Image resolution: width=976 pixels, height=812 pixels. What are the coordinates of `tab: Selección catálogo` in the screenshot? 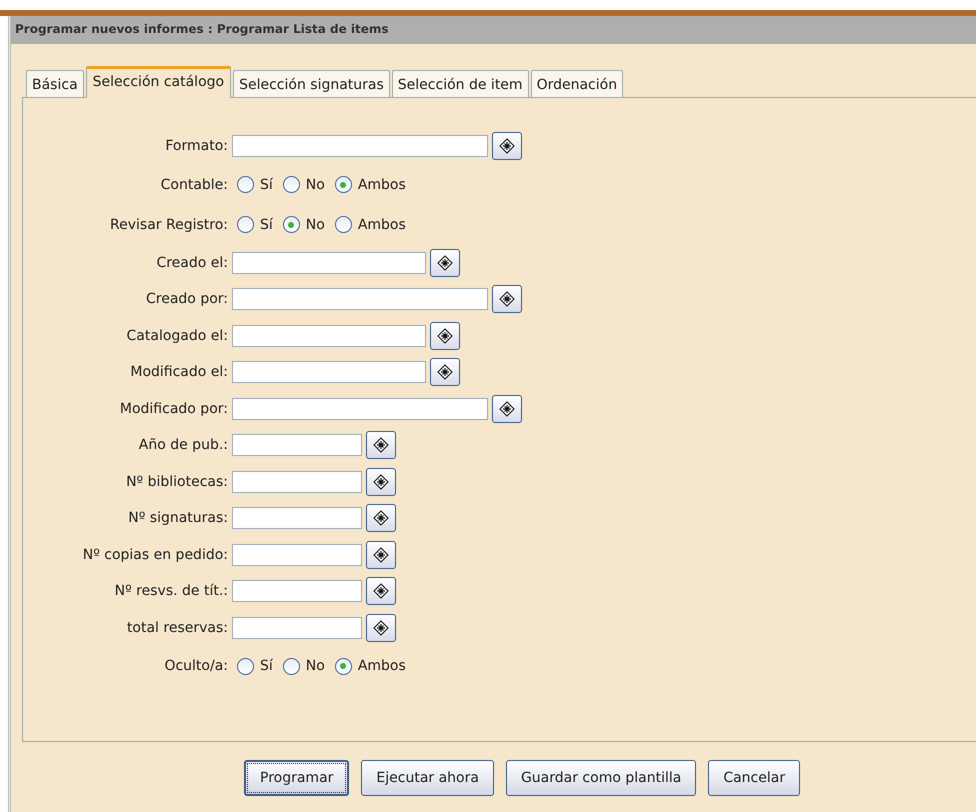 It's located at (159, 82).